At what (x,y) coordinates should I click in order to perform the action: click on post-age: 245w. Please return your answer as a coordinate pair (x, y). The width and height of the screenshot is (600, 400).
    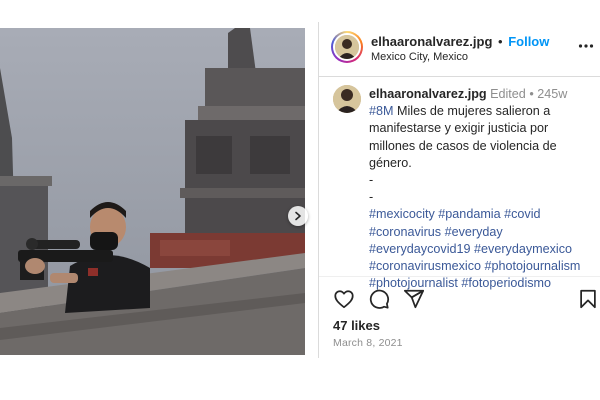
    Looking at the image, I should click on (552, 94).